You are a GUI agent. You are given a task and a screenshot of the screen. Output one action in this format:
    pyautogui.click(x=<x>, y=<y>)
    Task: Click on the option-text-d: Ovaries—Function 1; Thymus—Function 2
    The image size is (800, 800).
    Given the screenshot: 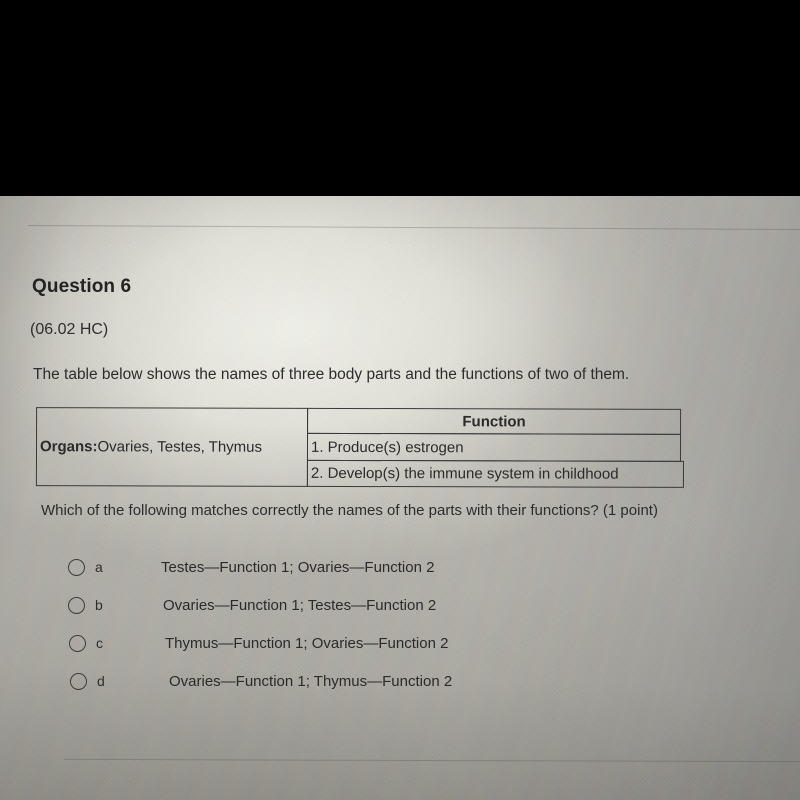 What is the action you would take?
    pyautogui.click(x=311, y=681)
    